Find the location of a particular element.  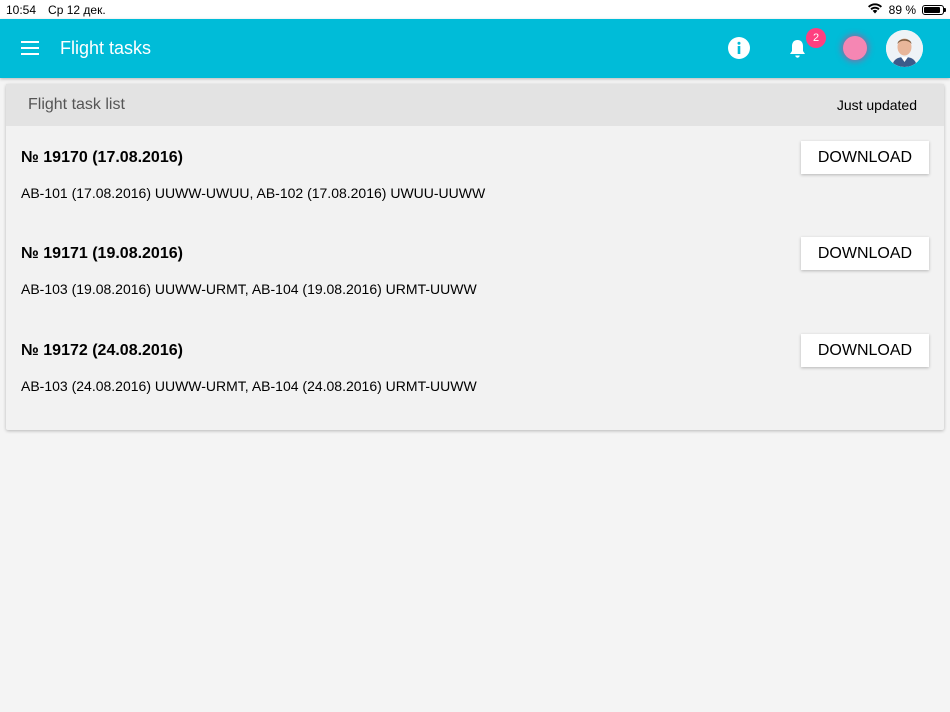

battery-icon is located at coordinates (934, 9).